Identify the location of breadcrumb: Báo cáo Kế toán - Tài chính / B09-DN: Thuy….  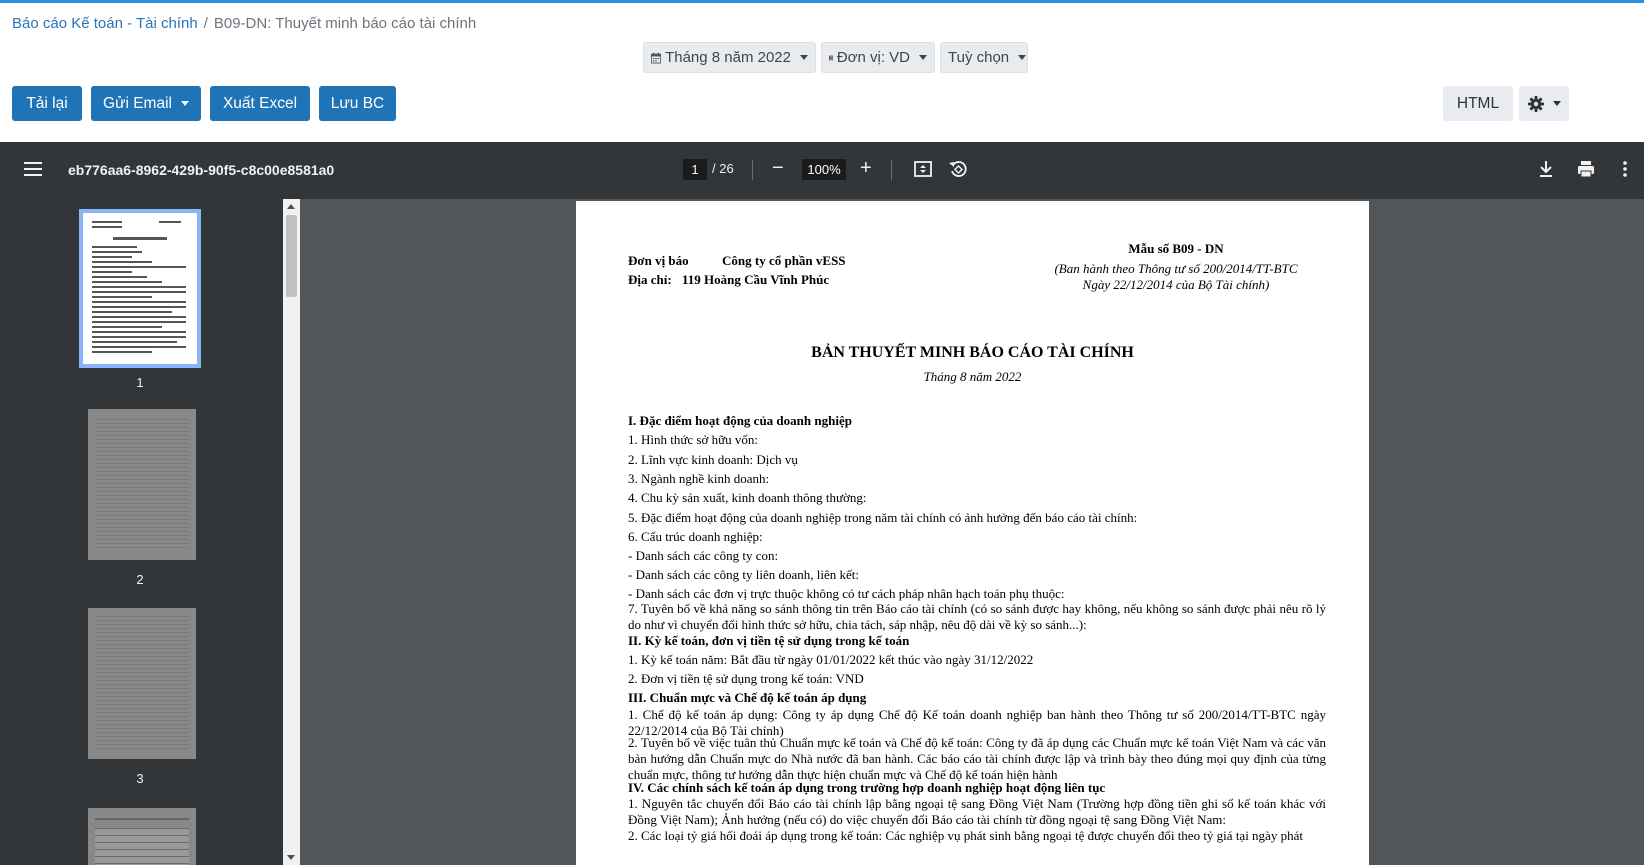
(244, 23).